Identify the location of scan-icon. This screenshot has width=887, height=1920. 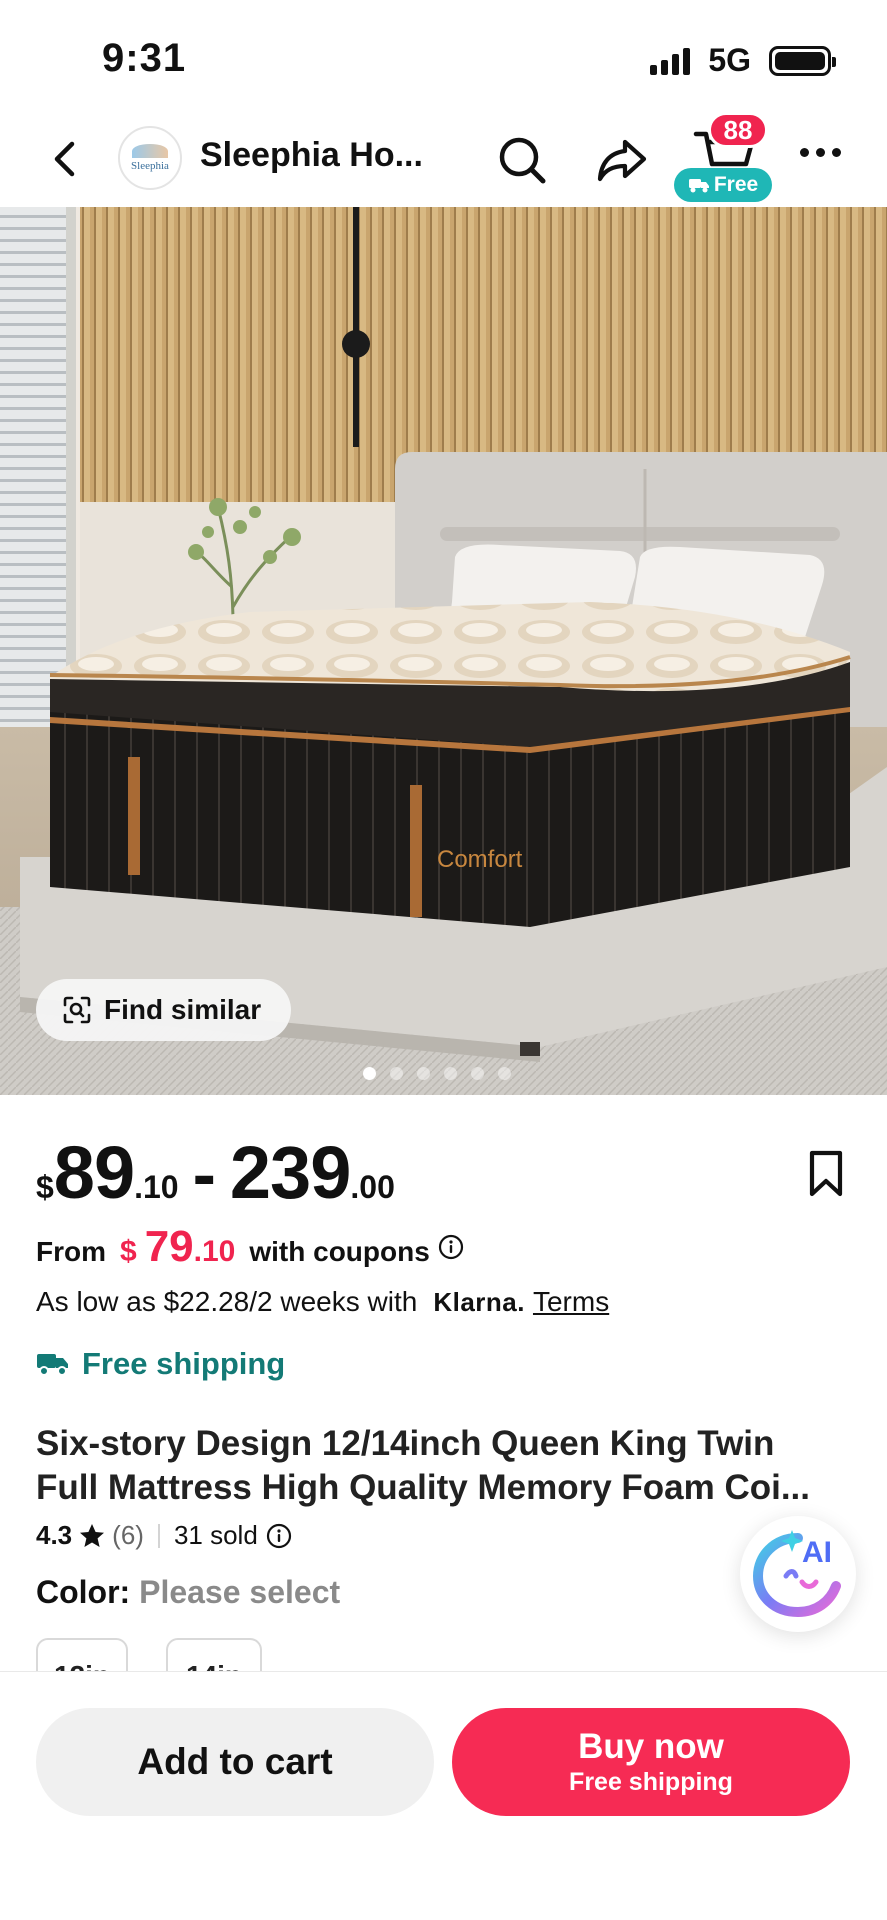
(77, 1010).